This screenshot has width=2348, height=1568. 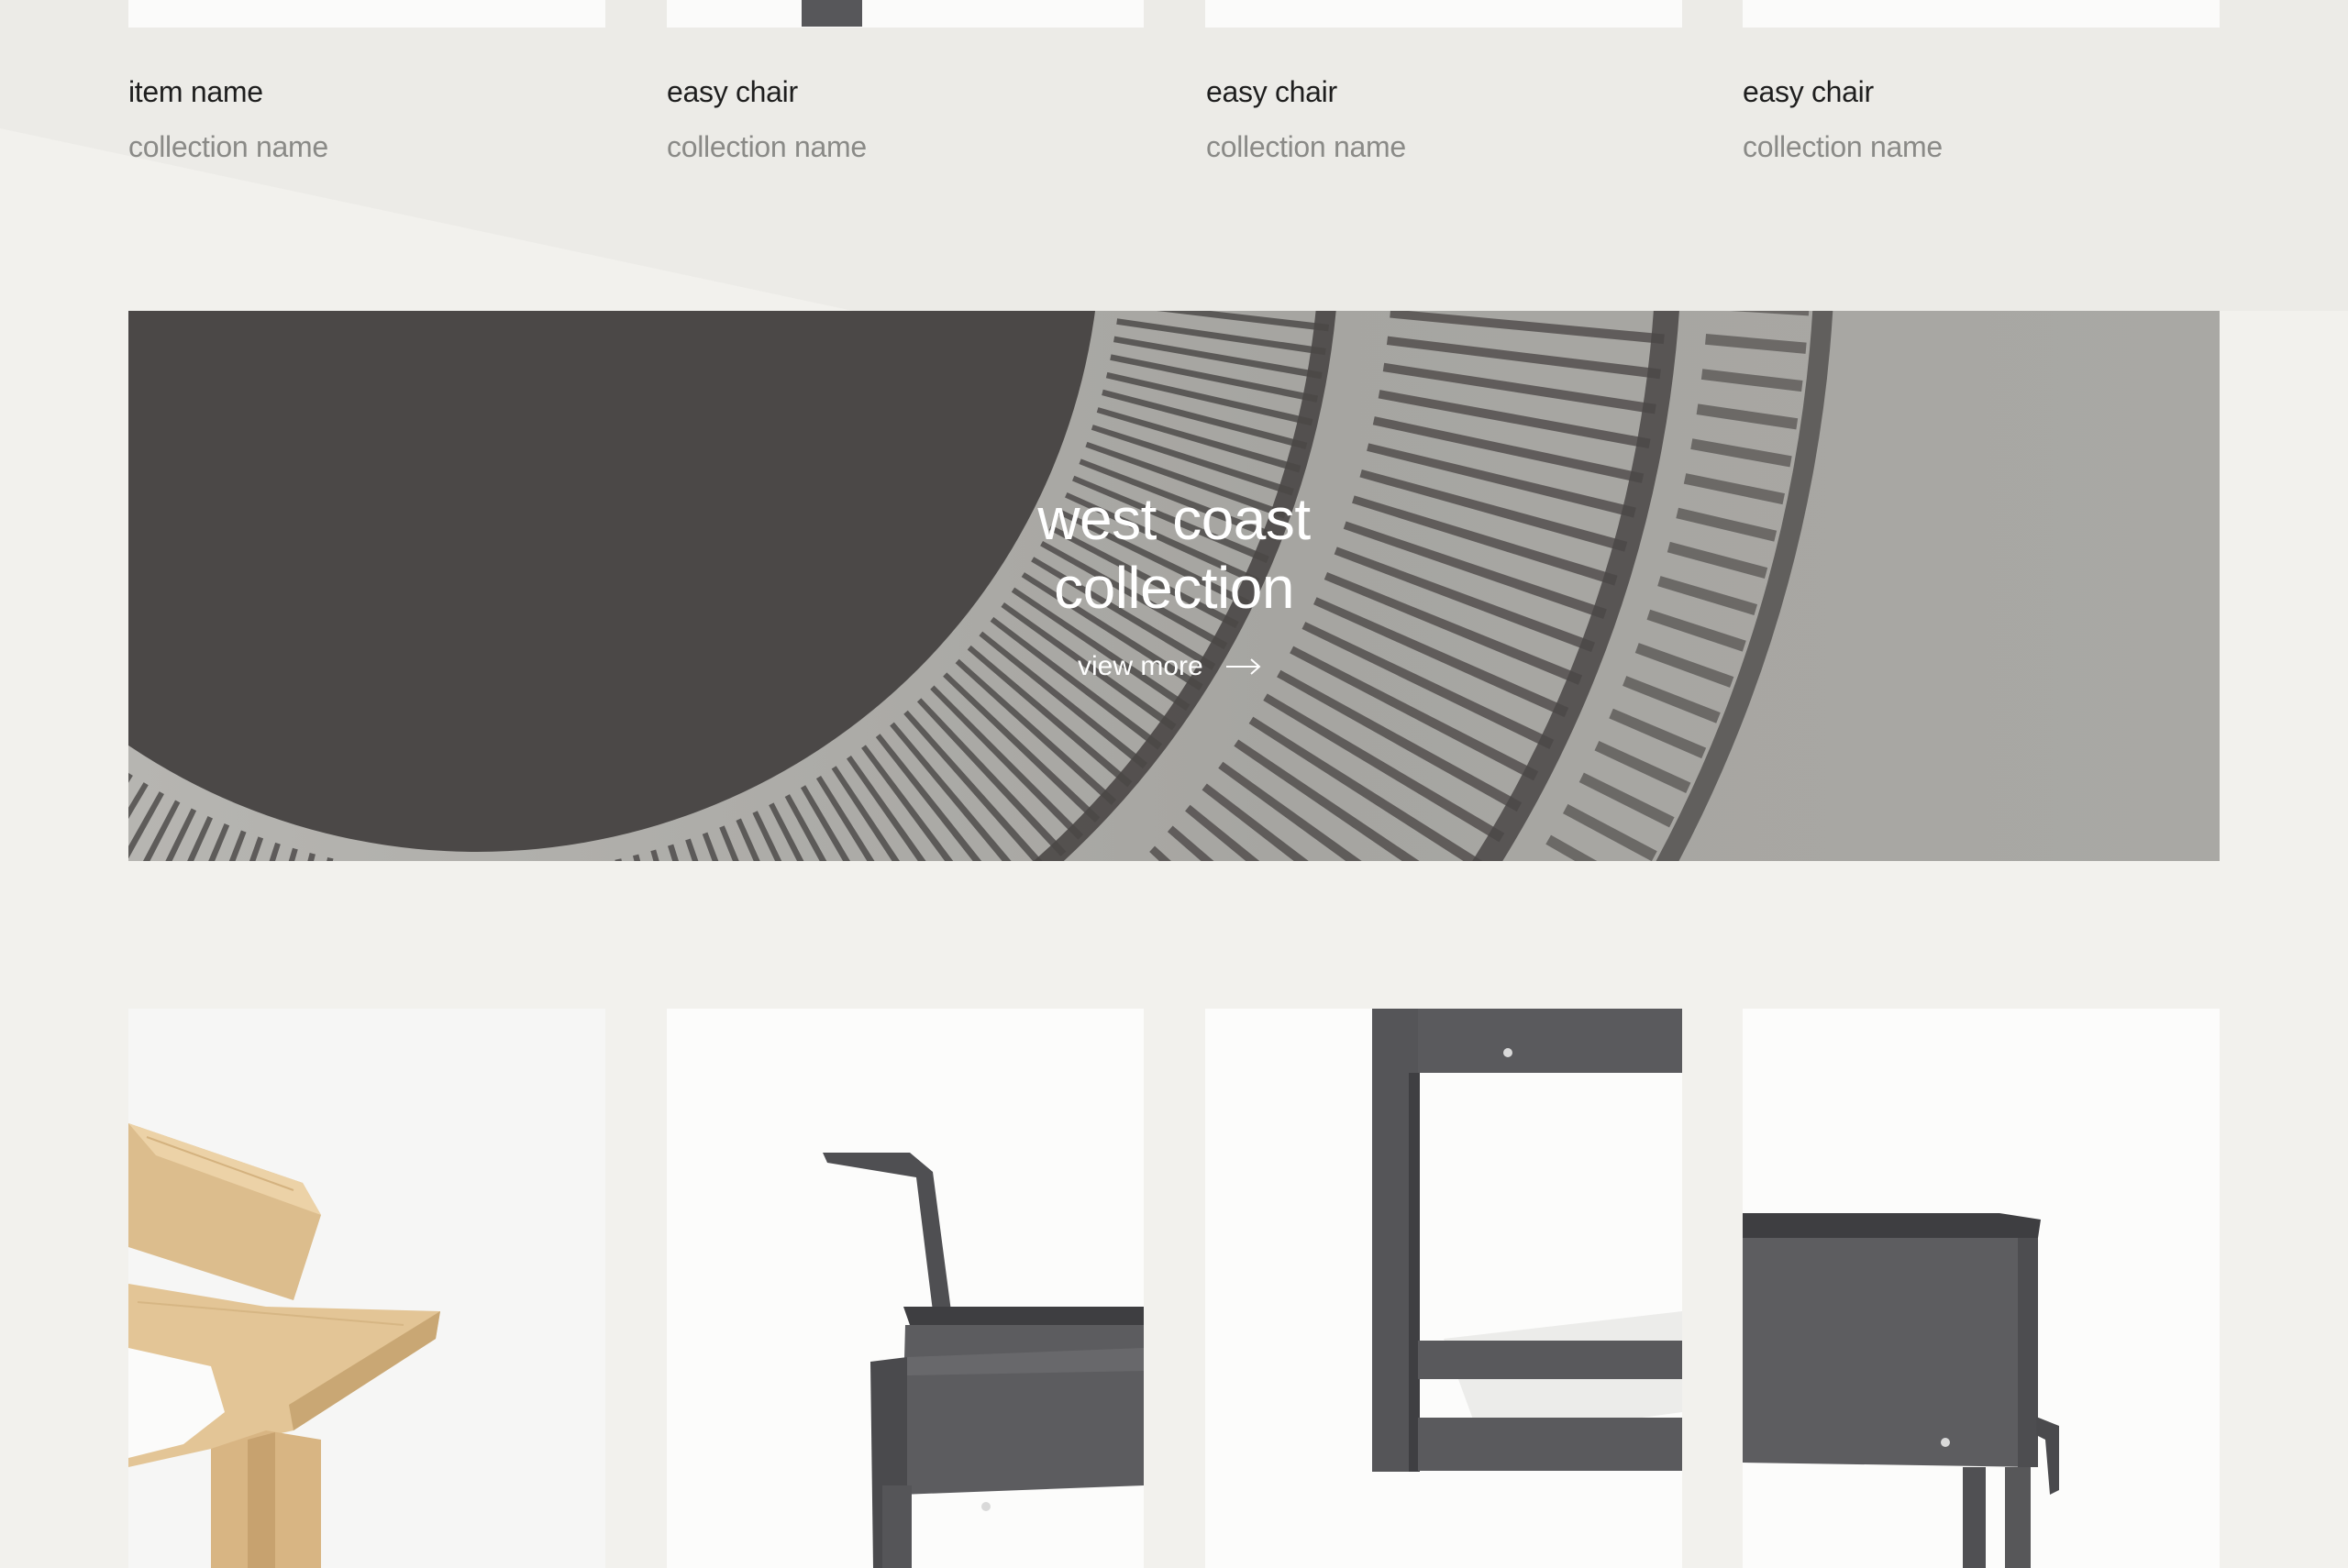 What do you see at coordinates (1843, 147) in the screenshot?
I see `product-collection-4: collection name` at bounding box center [1843, 147].